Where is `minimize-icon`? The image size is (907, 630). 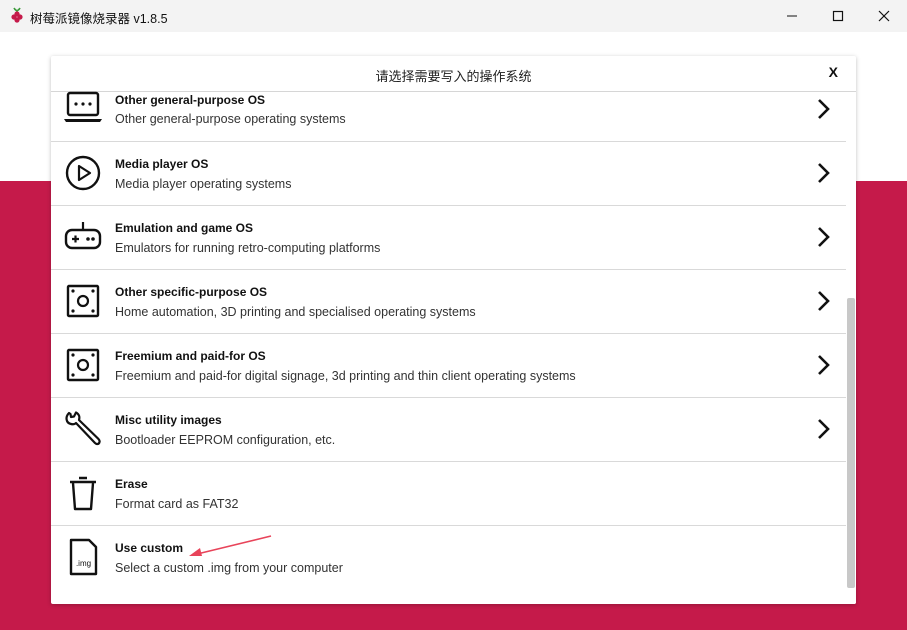
minimize-icon is located at coordinates (792, 16).